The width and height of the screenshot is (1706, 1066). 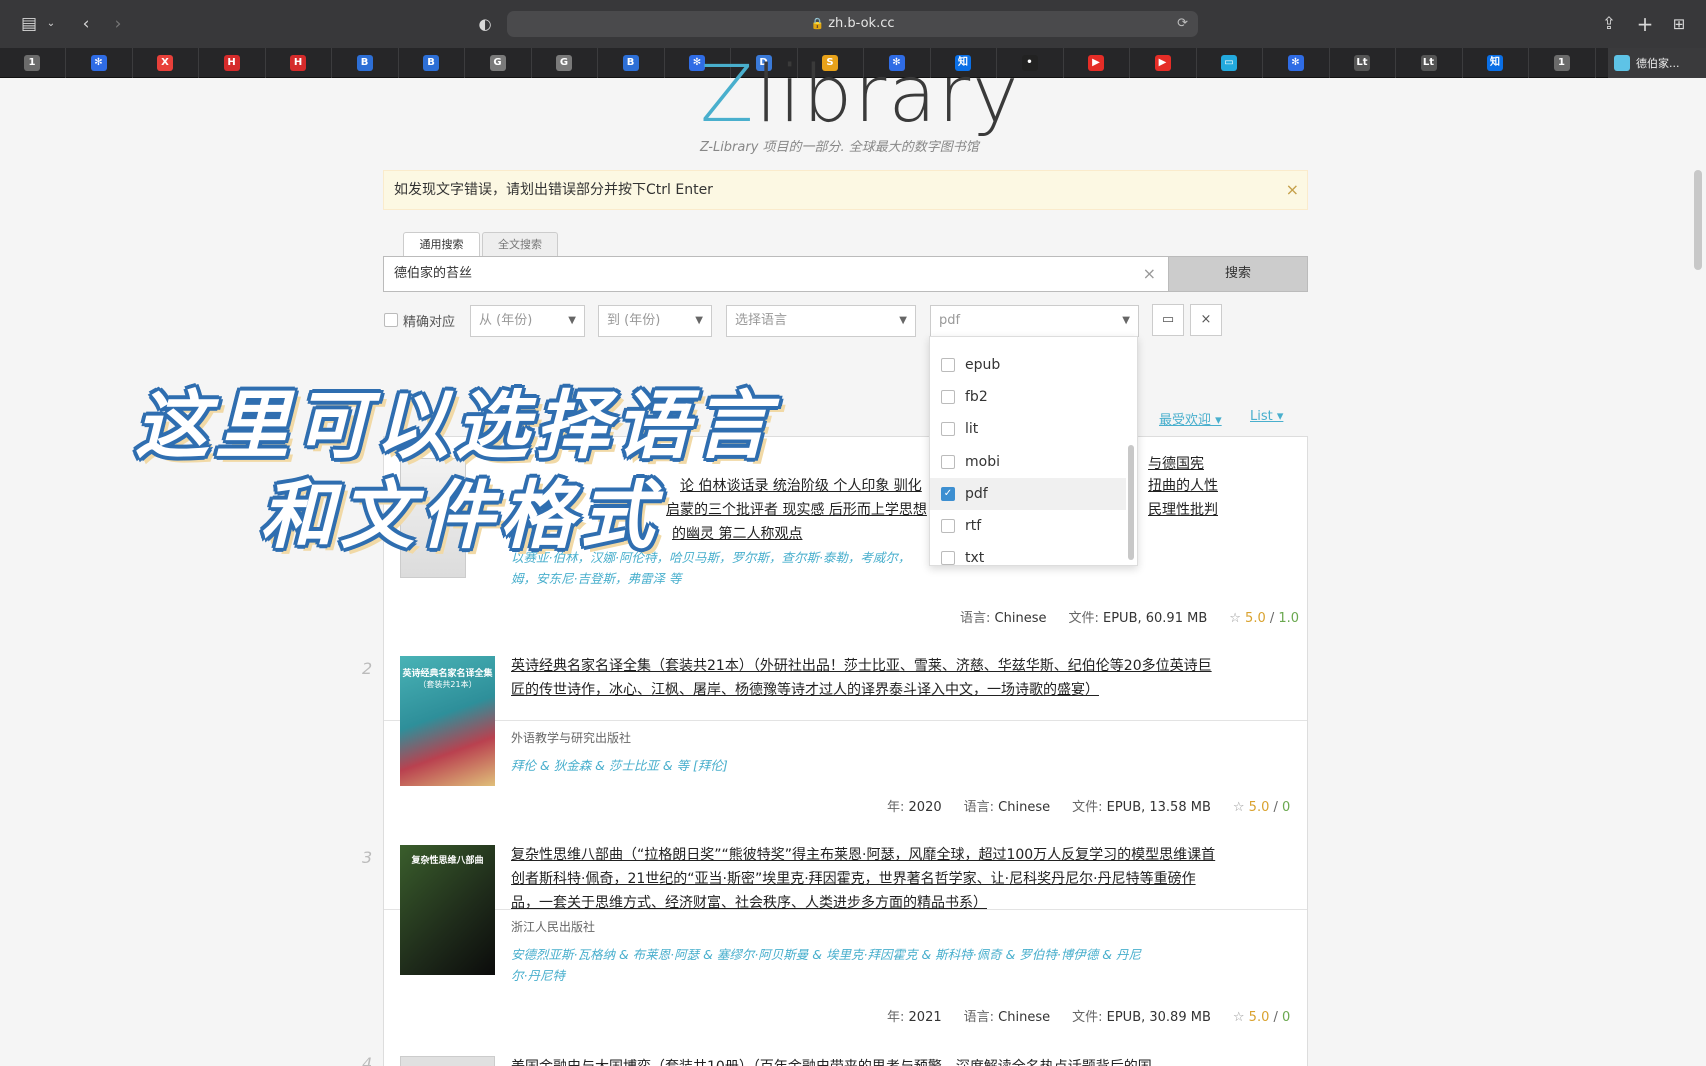 I want to click on browser-tab: ▭, so click(x=1230, y=63).